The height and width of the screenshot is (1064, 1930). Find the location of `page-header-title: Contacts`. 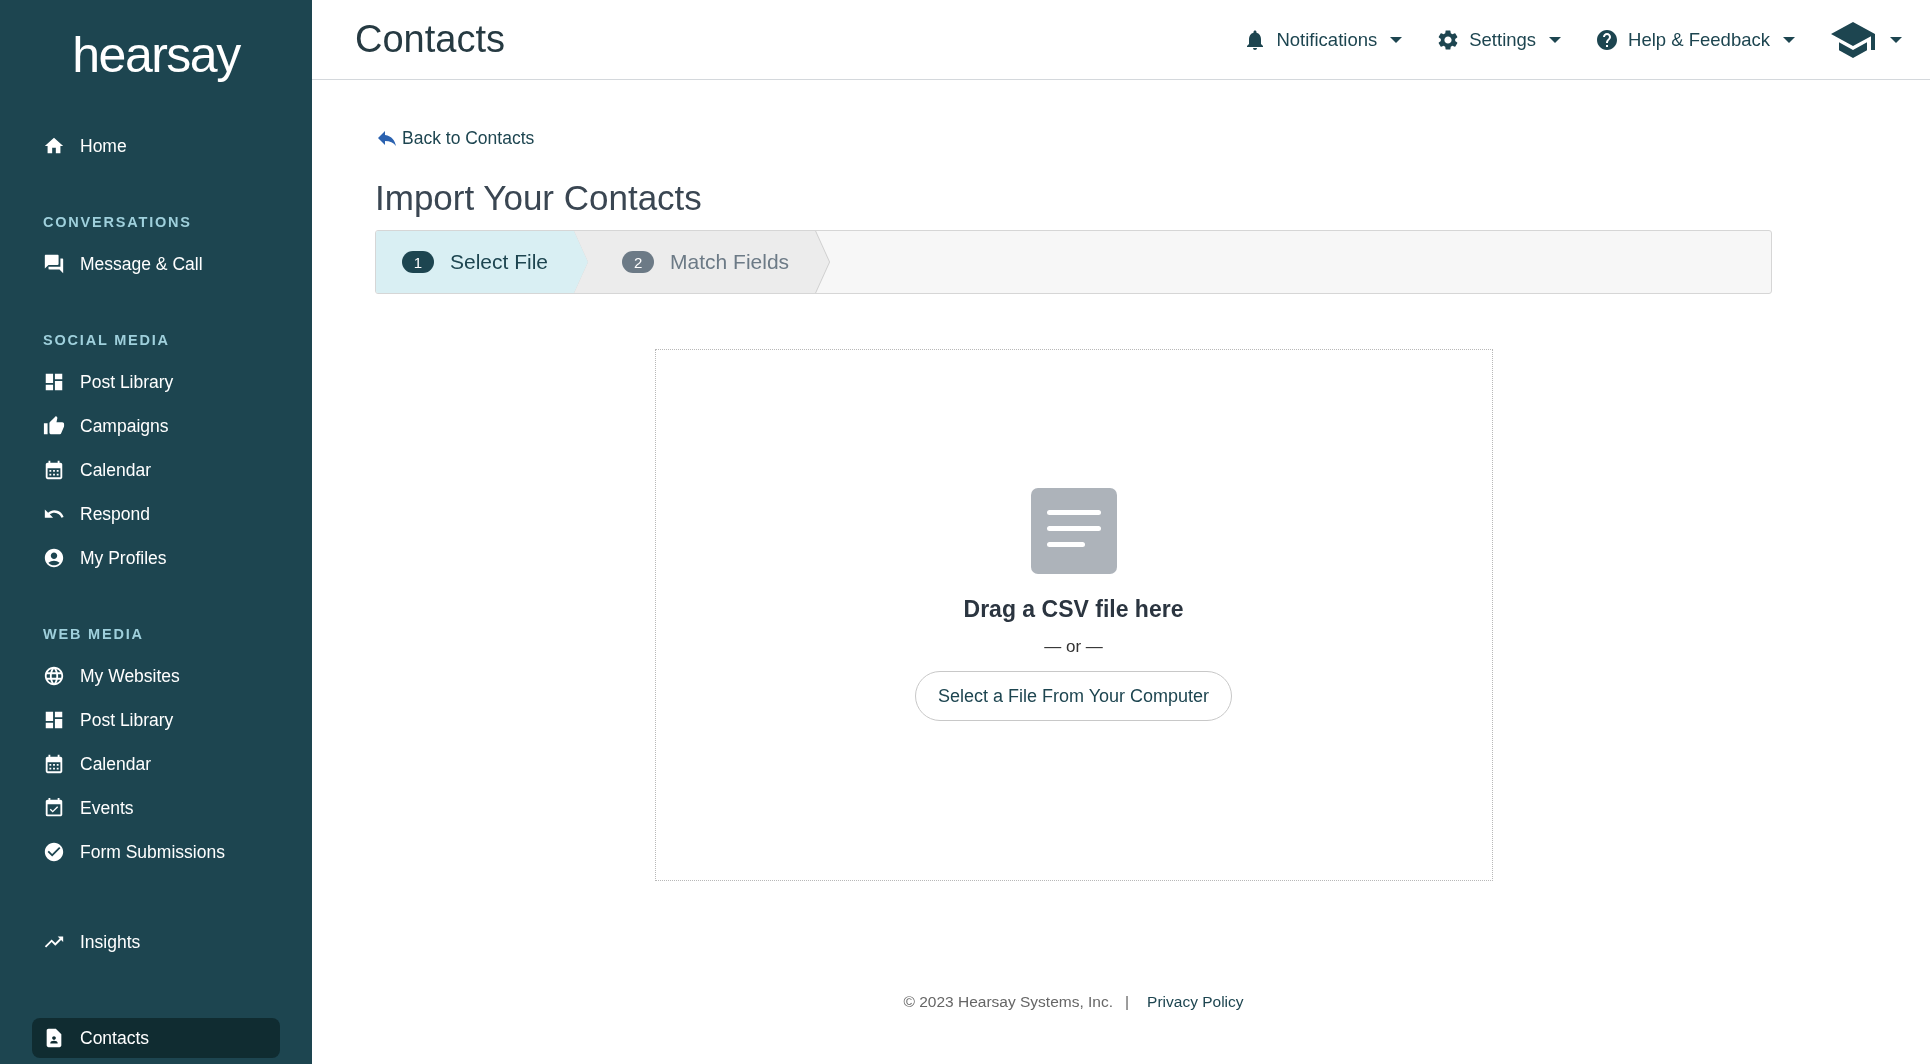

page-header-title: Contacts is located at coordinates (430, 39).